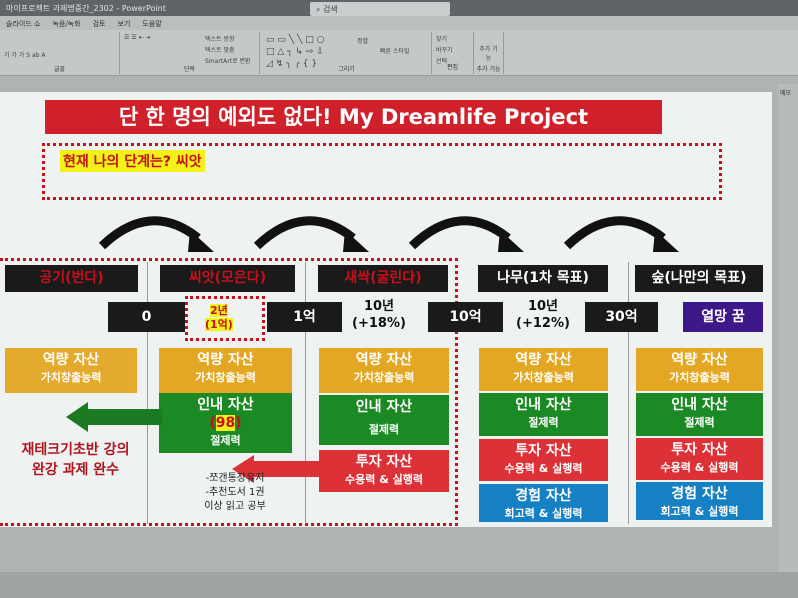  What do you see at coordinates (123, 23) in the screenshot?
I see `menu-view: 보기` at bounding box center [123, 23].